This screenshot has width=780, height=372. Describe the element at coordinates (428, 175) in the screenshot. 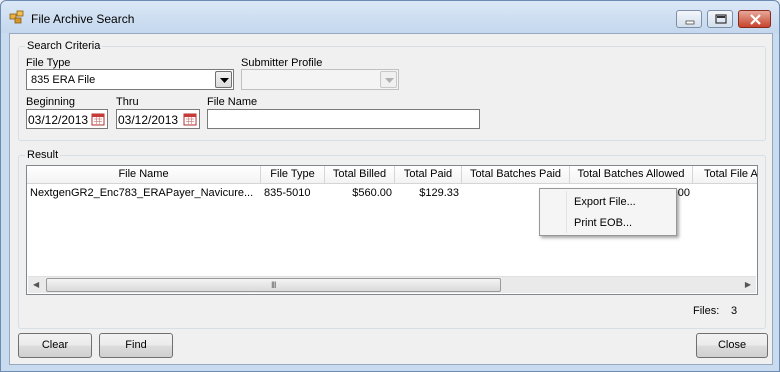

I see `column-header-total-paid: Total Paid` at that location.